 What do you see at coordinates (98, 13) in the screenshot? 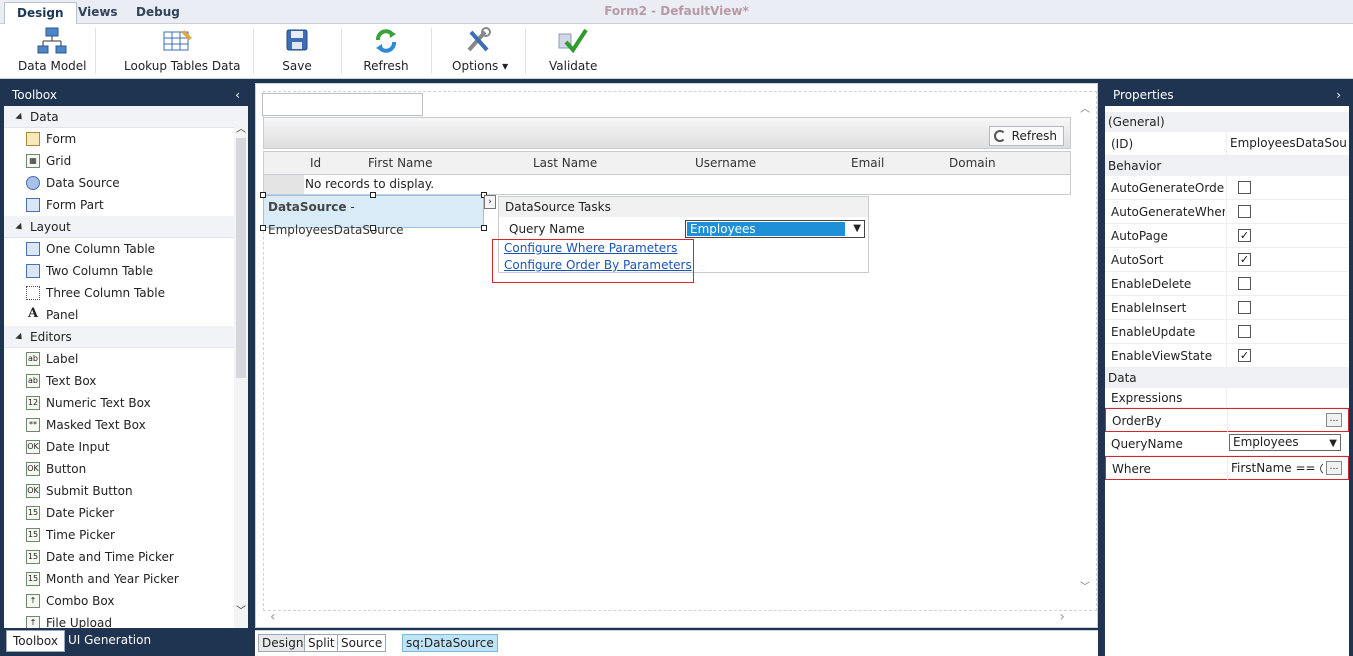
I see `tab-views: Views` at bounding box center [98, 13].